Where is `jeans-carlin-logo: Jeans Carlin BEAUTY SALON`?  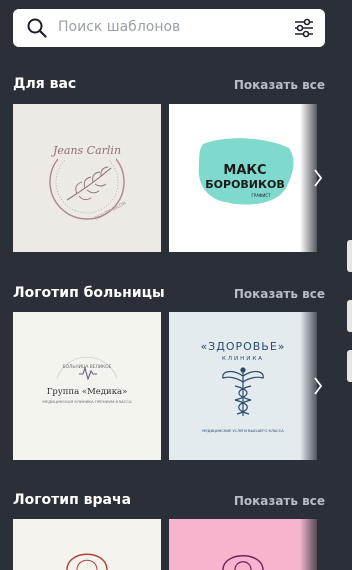 jeans-carlin-logo: Jeans Carlin BEAUTY SALON is located at coordinates (88, 182).